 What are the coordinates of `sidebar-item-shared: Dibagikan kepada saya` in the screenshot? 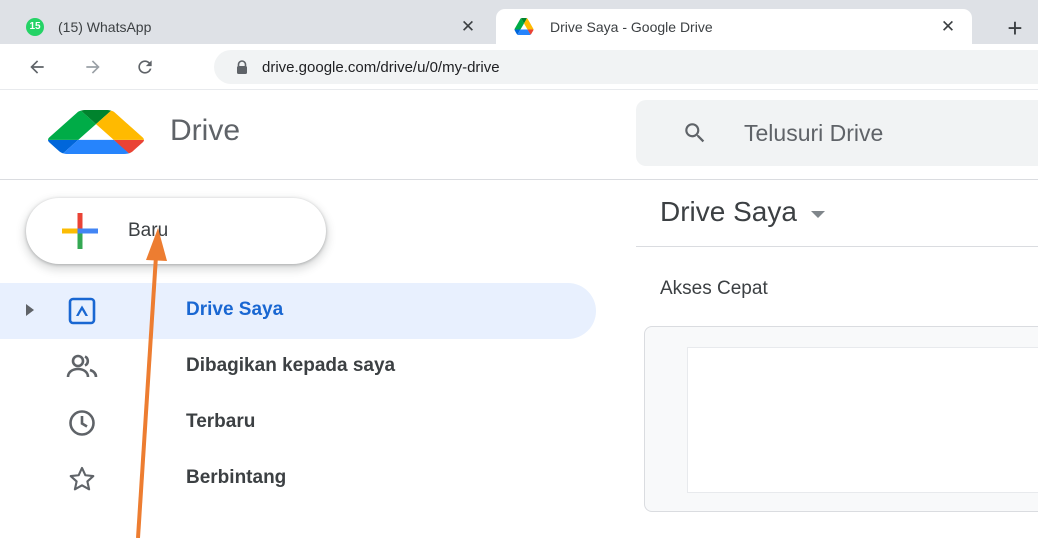 It's located at (298, 367).